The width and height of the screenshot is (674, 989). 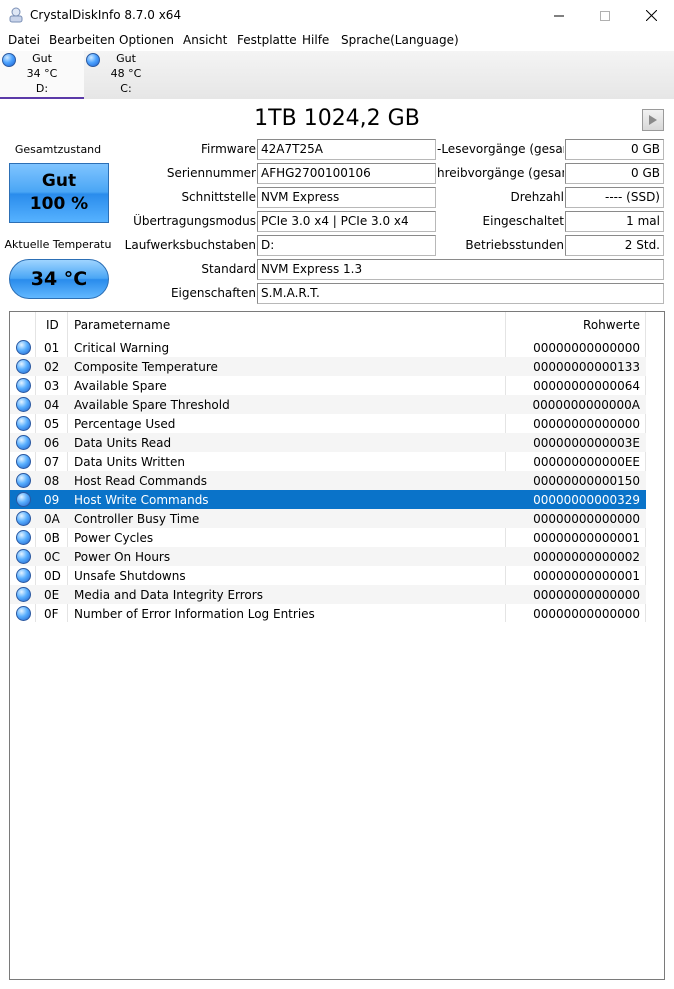 I want to click on attribute-raw-value: 00000000000150, so click(x=586, y=481).